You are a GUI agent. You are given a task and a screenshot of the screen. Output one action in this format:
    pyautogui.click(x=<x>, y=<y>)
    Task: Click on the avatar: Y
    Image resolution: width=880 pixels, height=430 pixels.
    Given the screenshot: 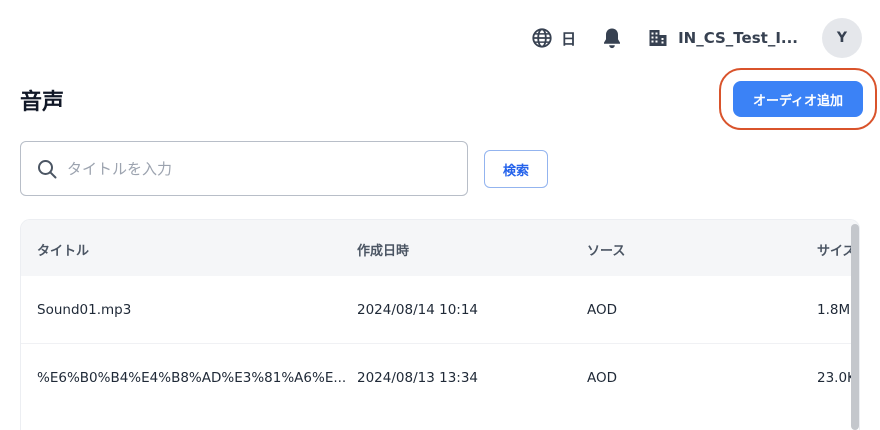 What is the action you would take?
    pyautogui.click(x=842, y=38)
    